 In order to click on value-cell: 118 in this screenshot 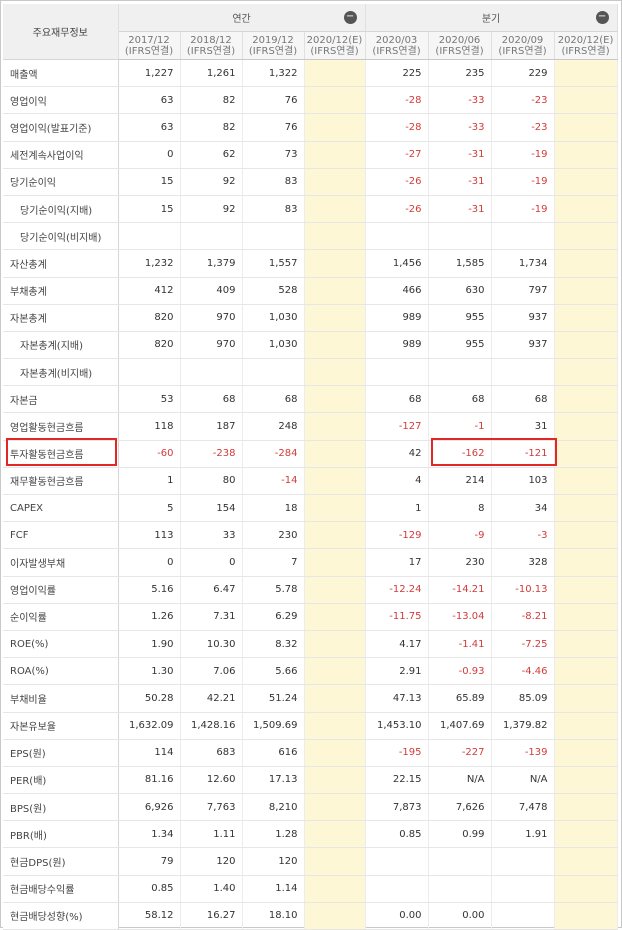, I will do `click(149, 426)`.